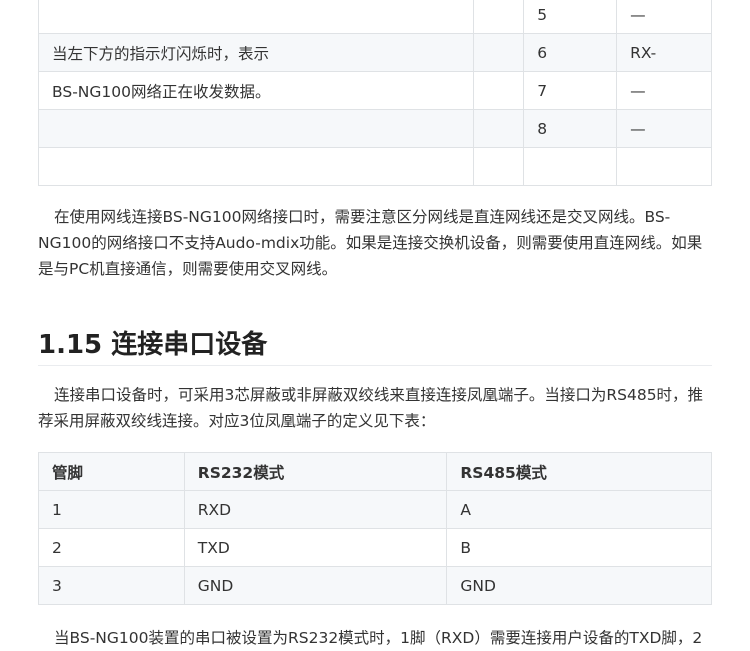  Describe the element at coordinates (315, 585) in the screenshot. I see `rs232-cell: GND` at that location.